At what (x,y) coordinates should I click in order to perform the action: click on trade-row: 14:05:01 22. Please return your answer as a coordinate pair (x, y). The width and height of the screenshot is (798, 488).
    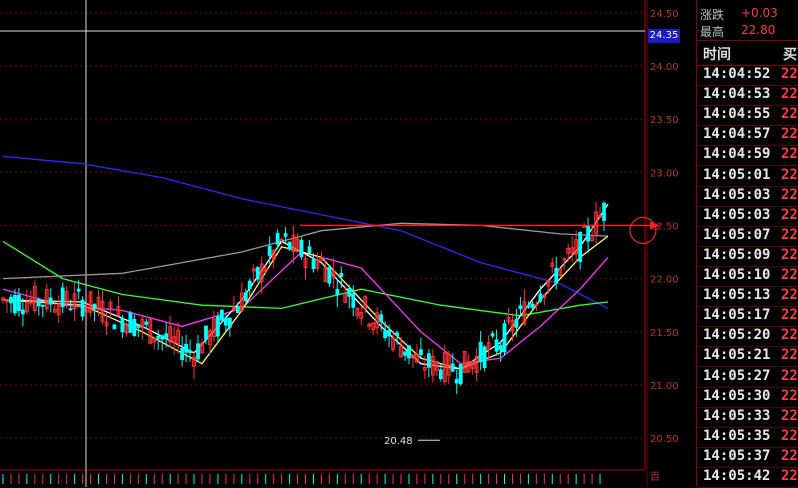
    Looking at the image, I should click on (747, 177).